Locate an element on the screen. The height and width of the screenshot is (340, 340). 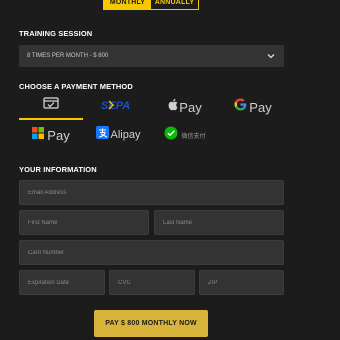
apple-pay-label: Pay is located at coordinates (190, 107).